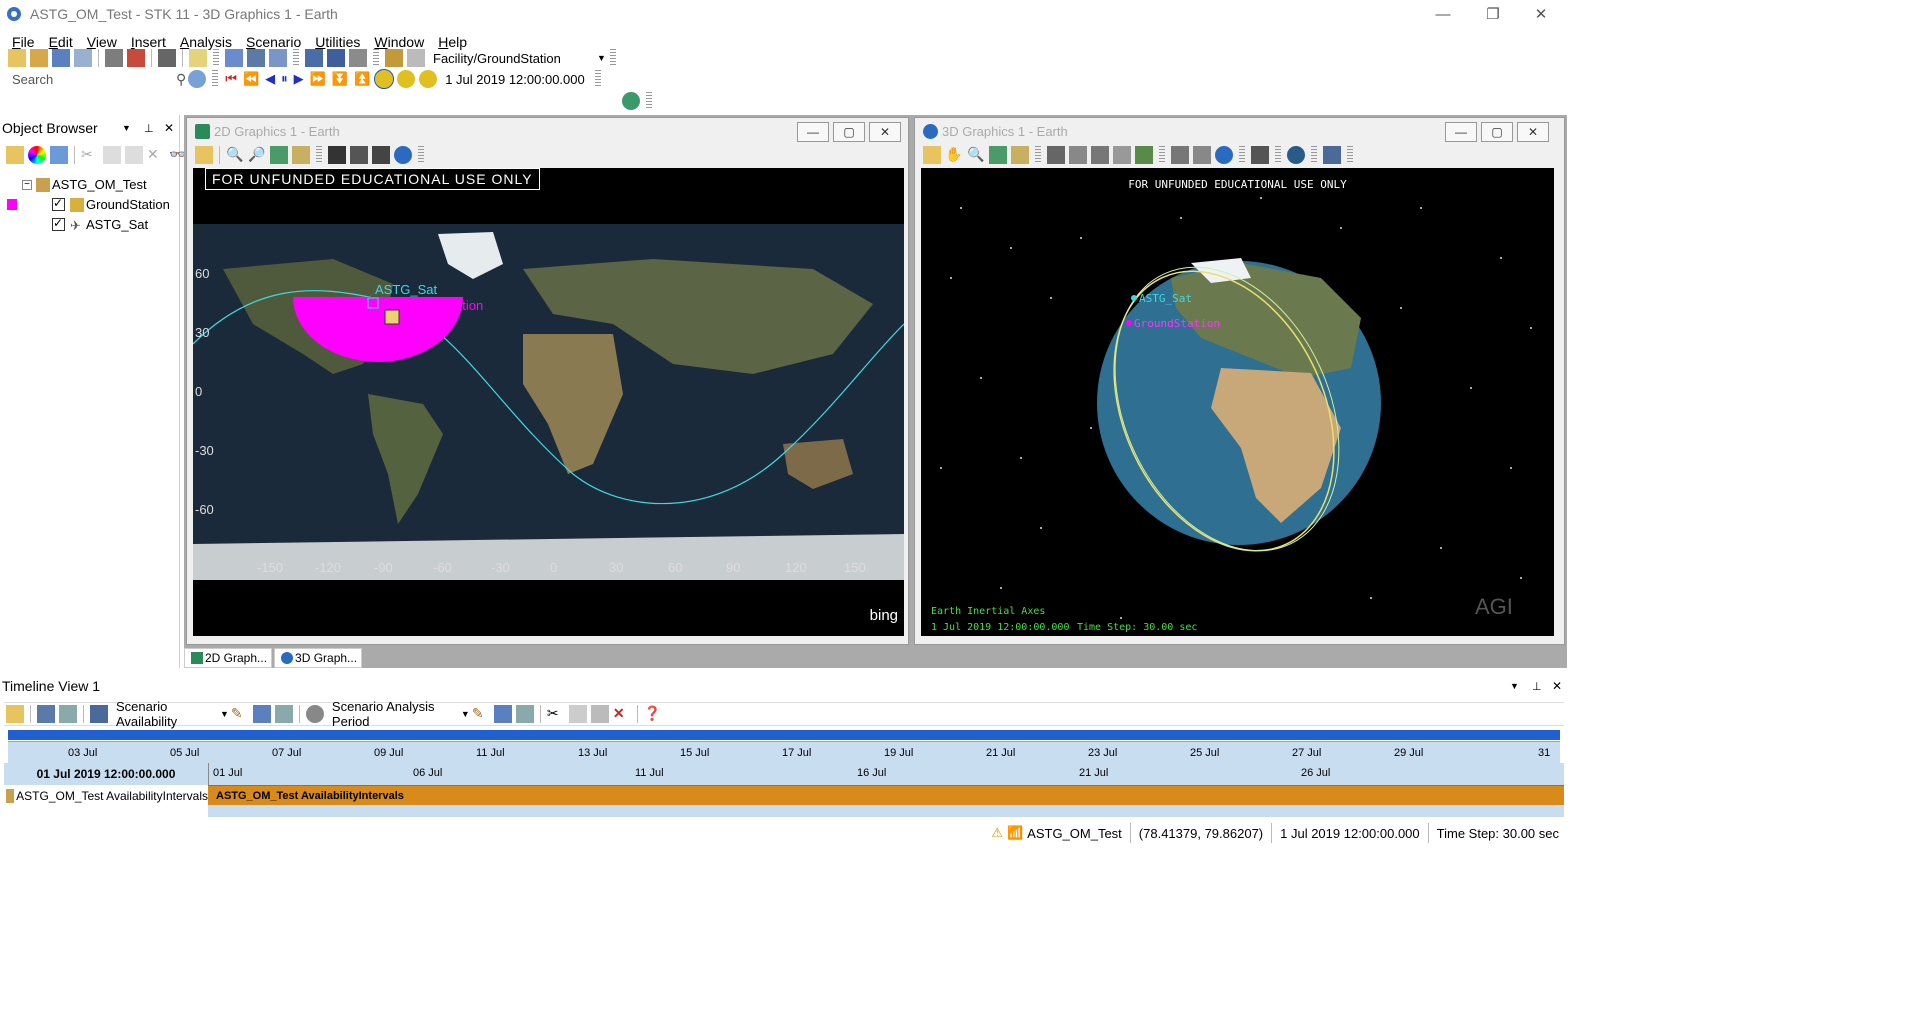  What do you see at coordinates (167, 58) in the screenshot?
I see `print-icon` at bounding box center [167, 58].